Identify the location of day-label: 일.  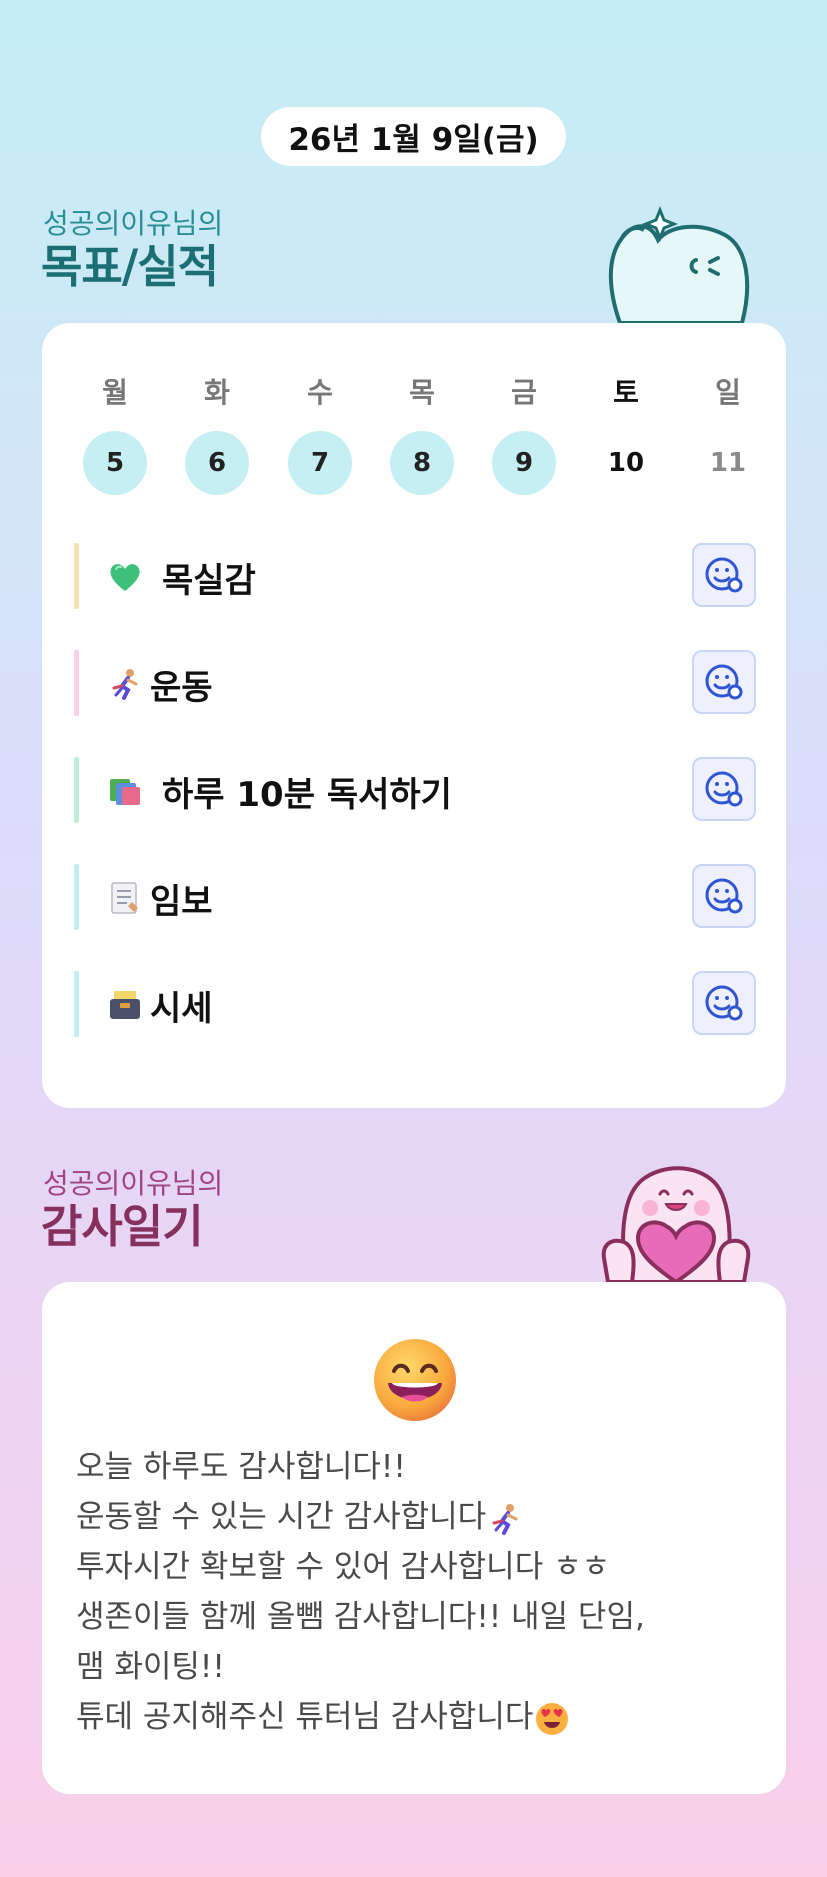
(728, 392).